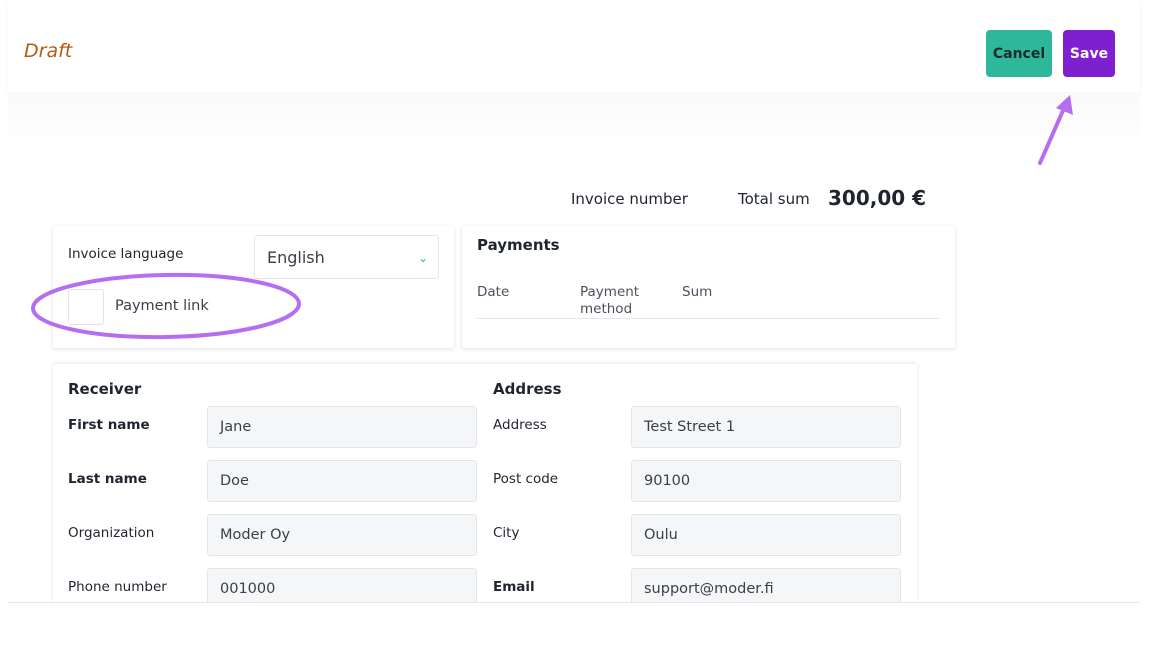 This screenshot has width=1156, height=664. I want to click on address-title: Address, so click(527, 389).